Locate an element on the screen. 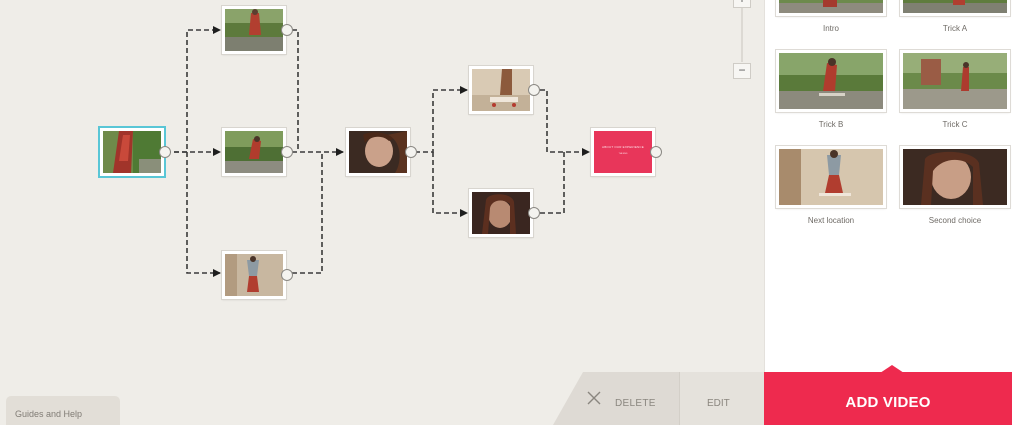  video-node-trick-top is located at coordinates (257, 30).